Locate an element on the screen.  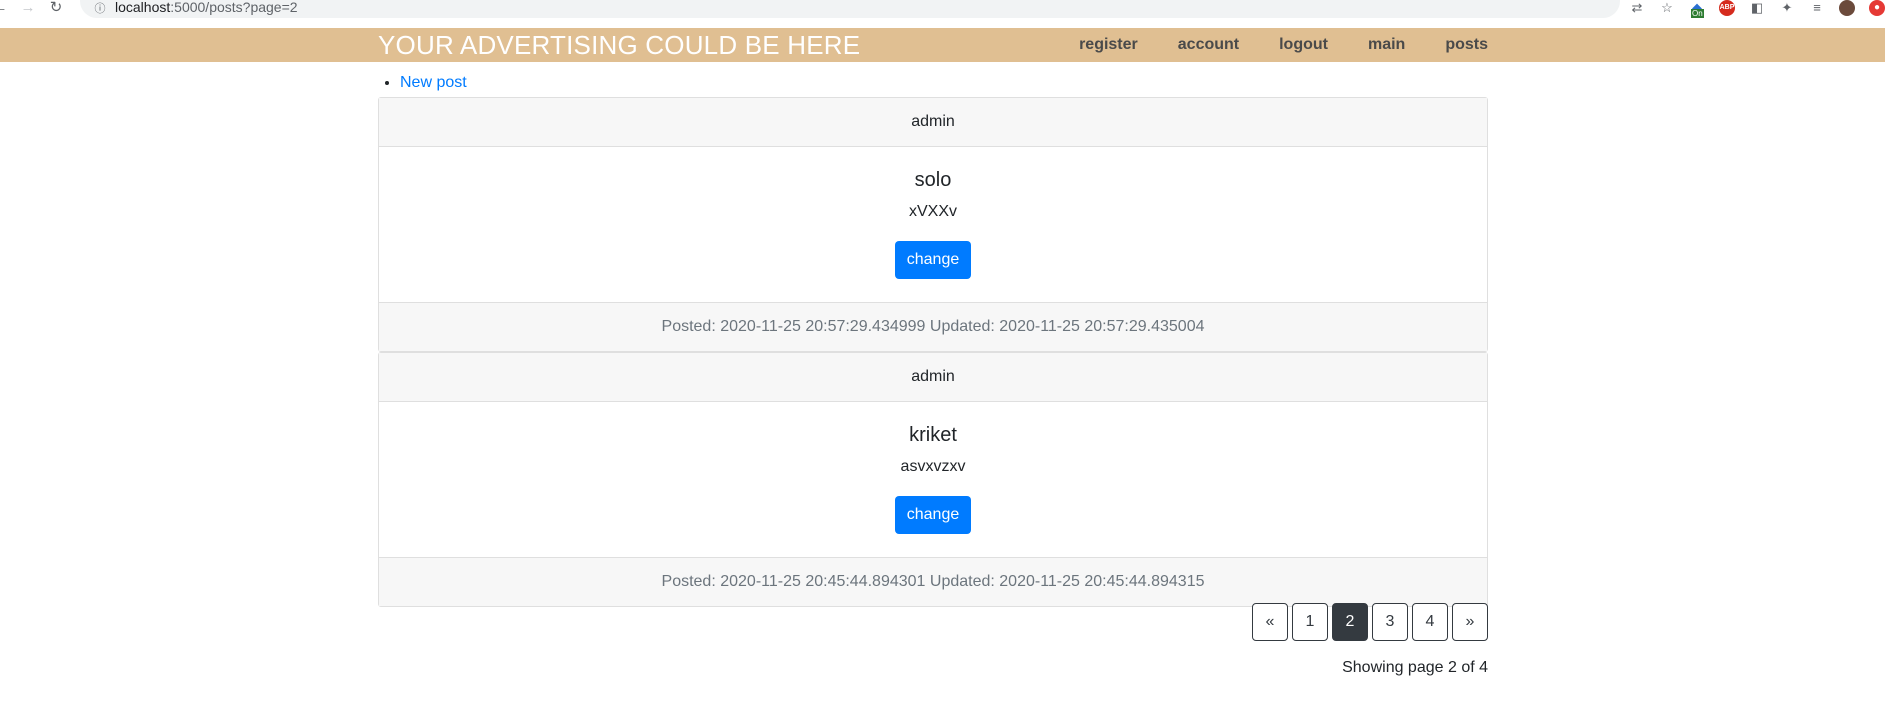
post-text: xVXXv is located at coordinates (932, 211).